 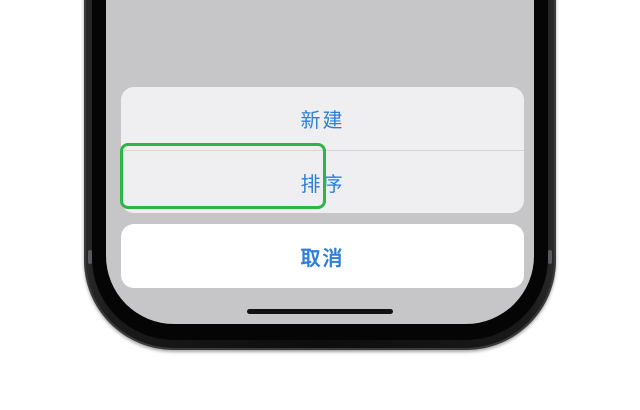 I want to click on new-button-label: 新建, so click(x=322, y=120).